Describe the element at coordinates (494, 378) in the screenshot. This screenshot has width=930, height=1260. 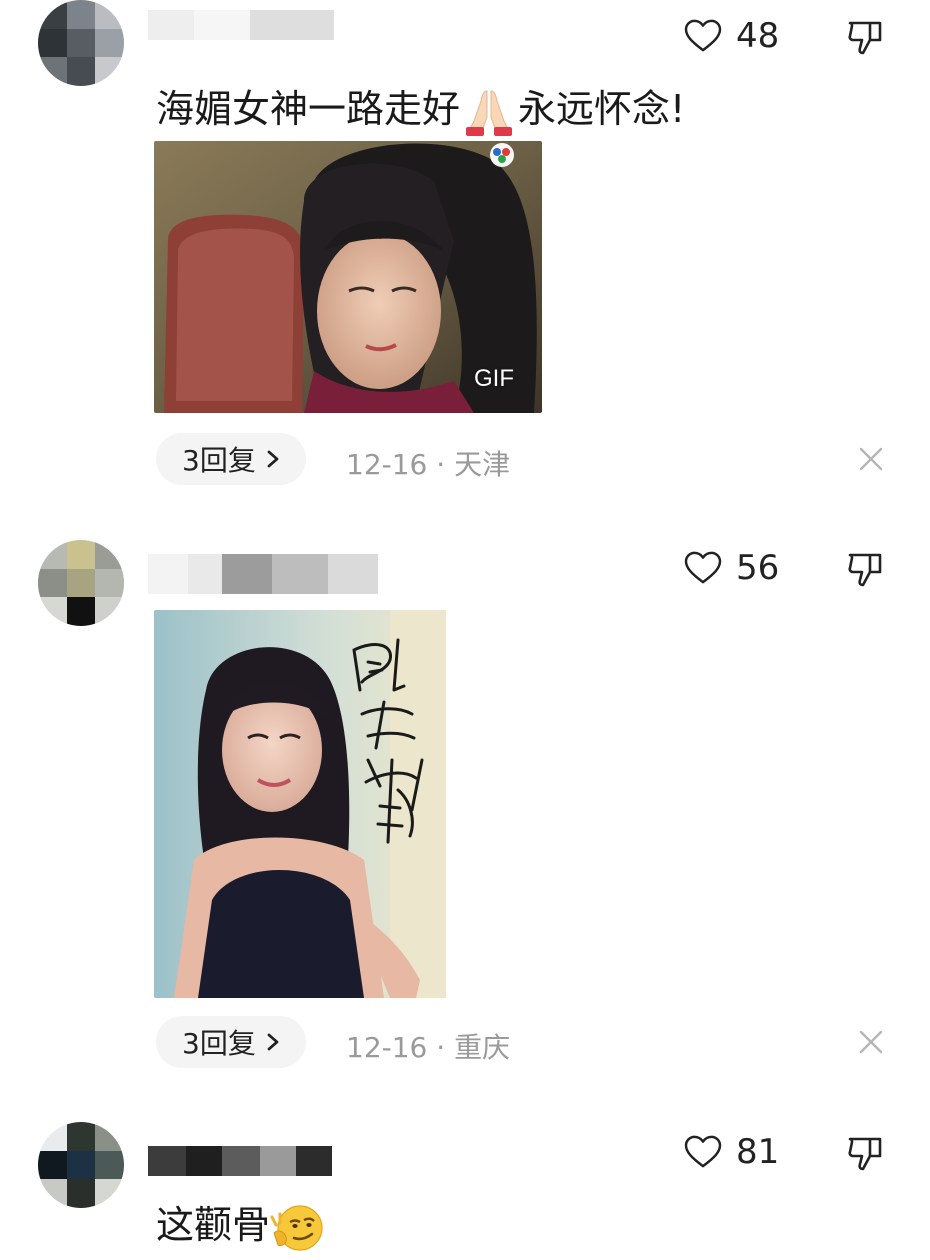
I see `gif-badge: GIF` at that location.